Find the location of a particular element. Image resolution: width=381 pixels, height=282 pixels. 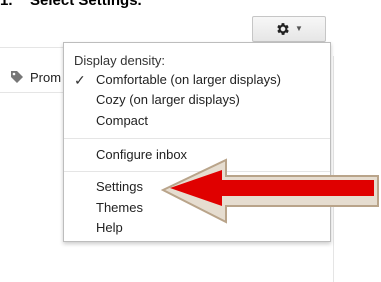

settings-gear-button: ▼ is located at coordinates (289, 29).